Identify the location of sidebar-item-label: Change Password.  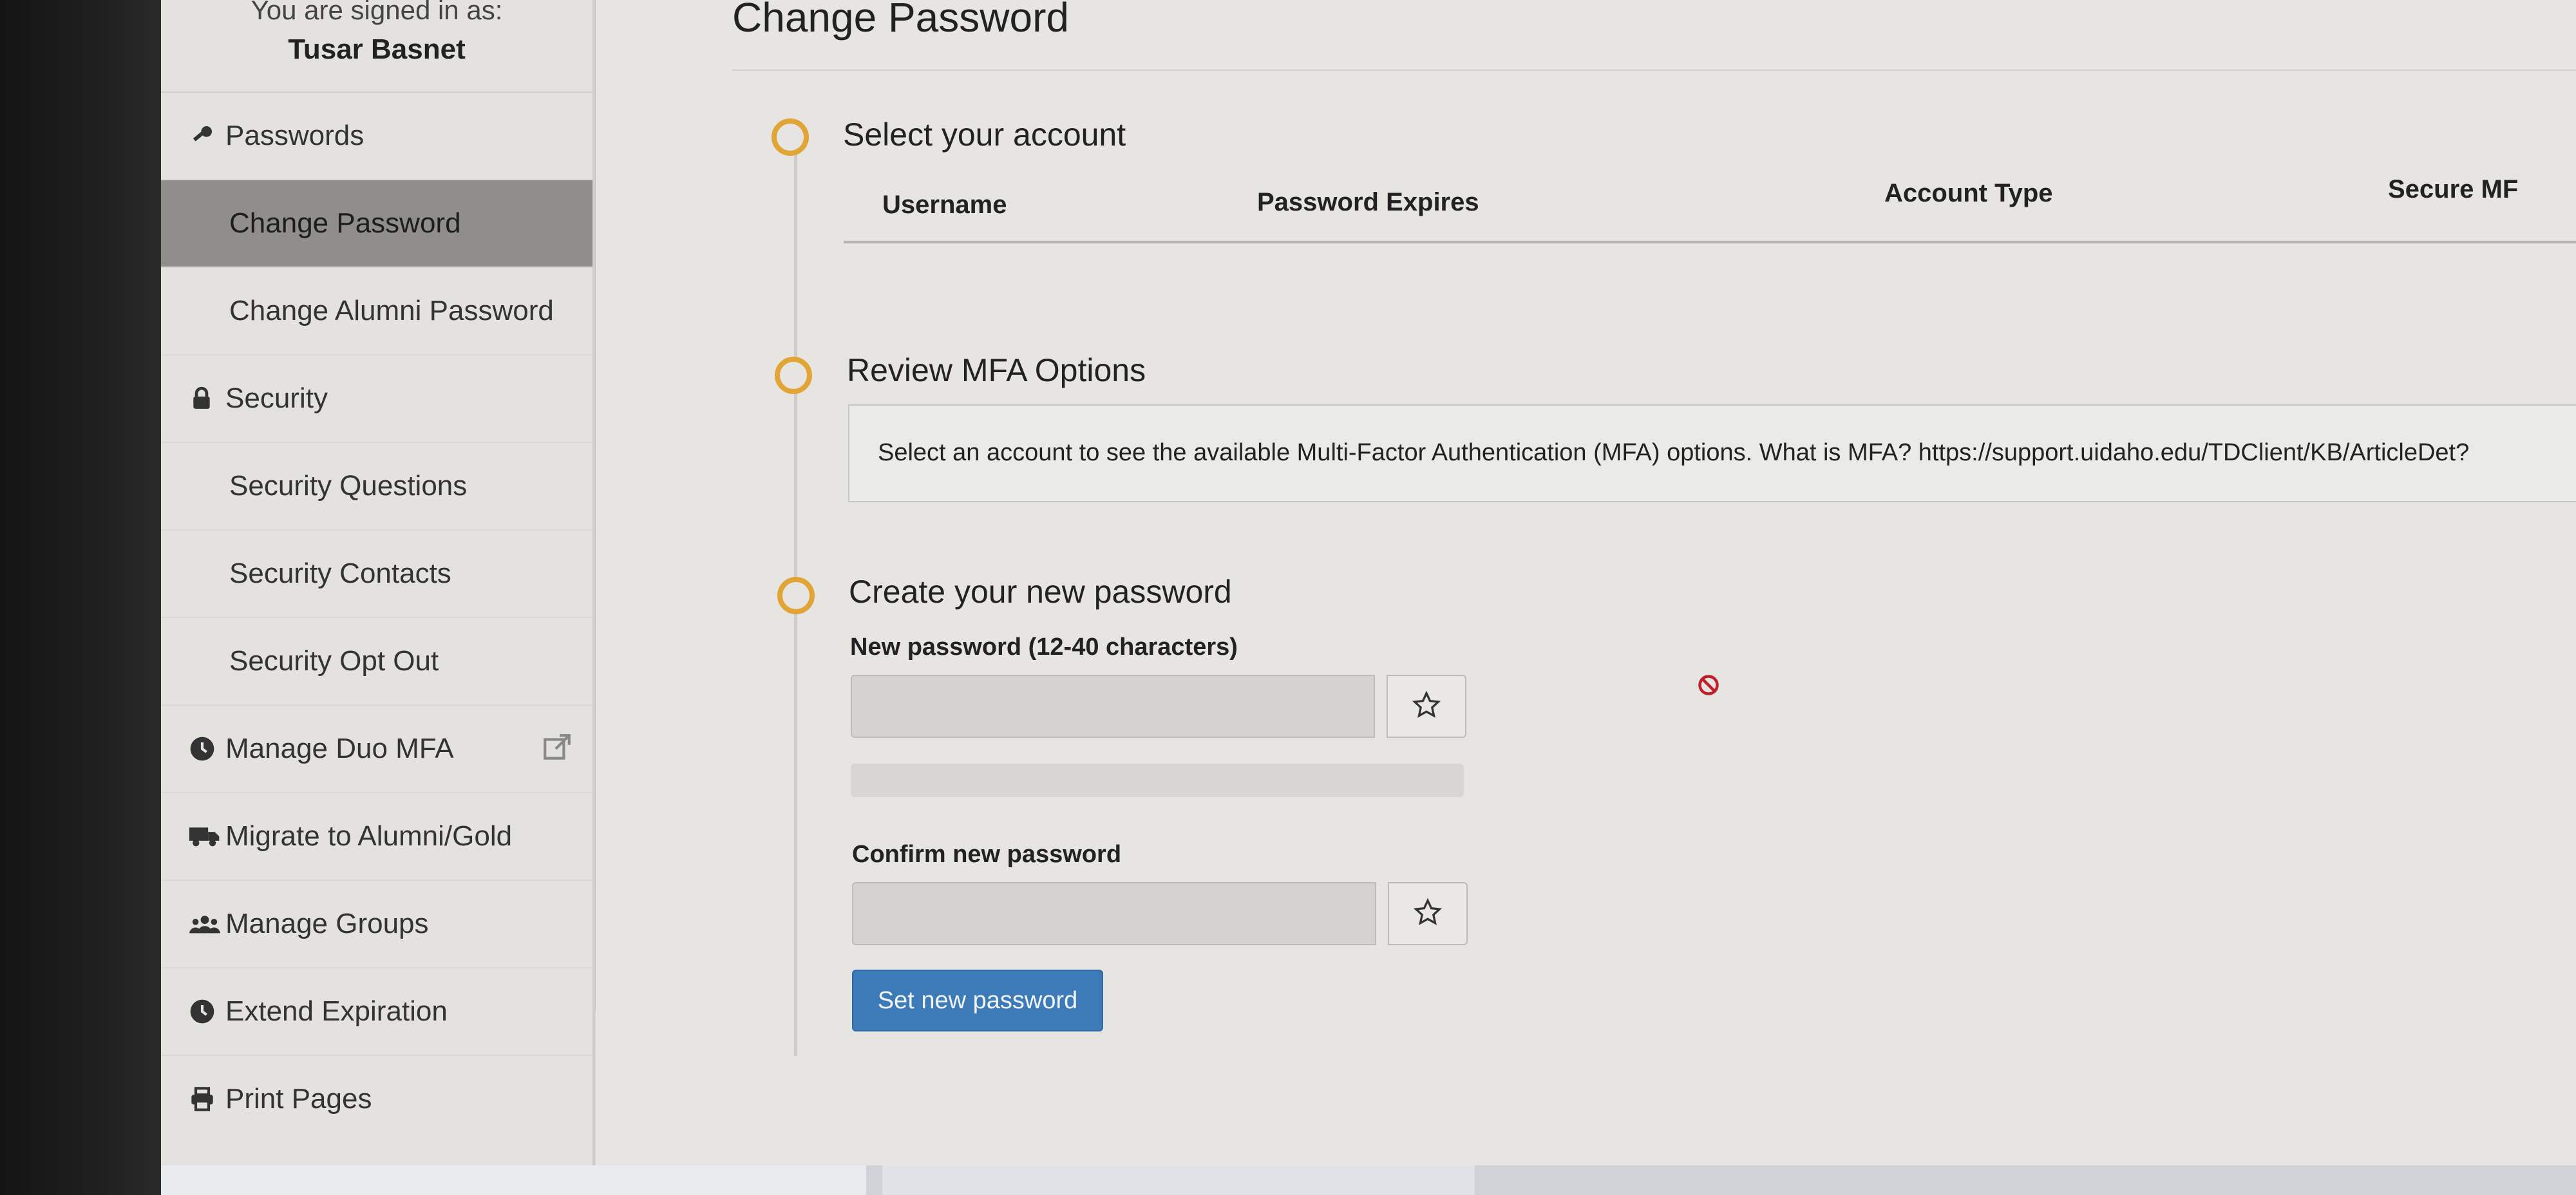
(345, 223).